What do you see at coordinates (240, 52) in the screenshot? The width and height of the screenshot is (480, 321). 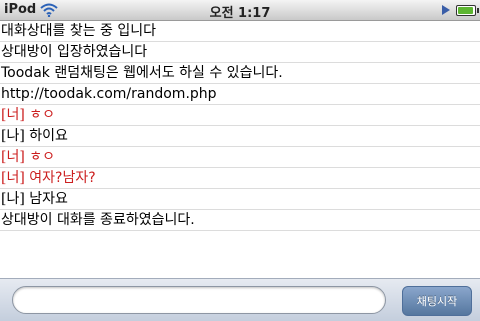 I see `chat-message-system: 상대방이 입장하였습니다` at bounding box center [240, 52].